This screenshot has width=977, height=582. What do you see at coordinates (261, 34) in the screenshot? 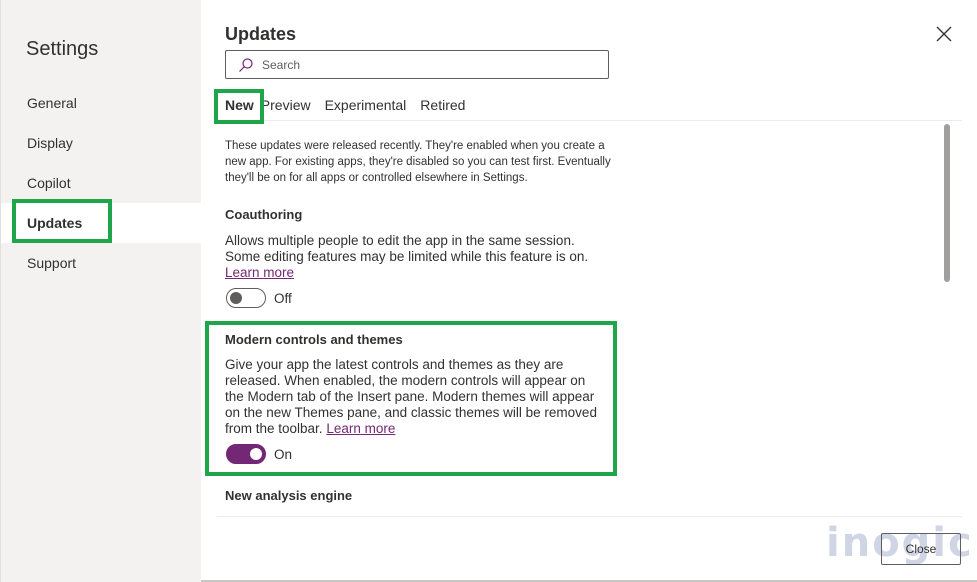
I see `page-title: Updates` at bounding box center [261, 34].